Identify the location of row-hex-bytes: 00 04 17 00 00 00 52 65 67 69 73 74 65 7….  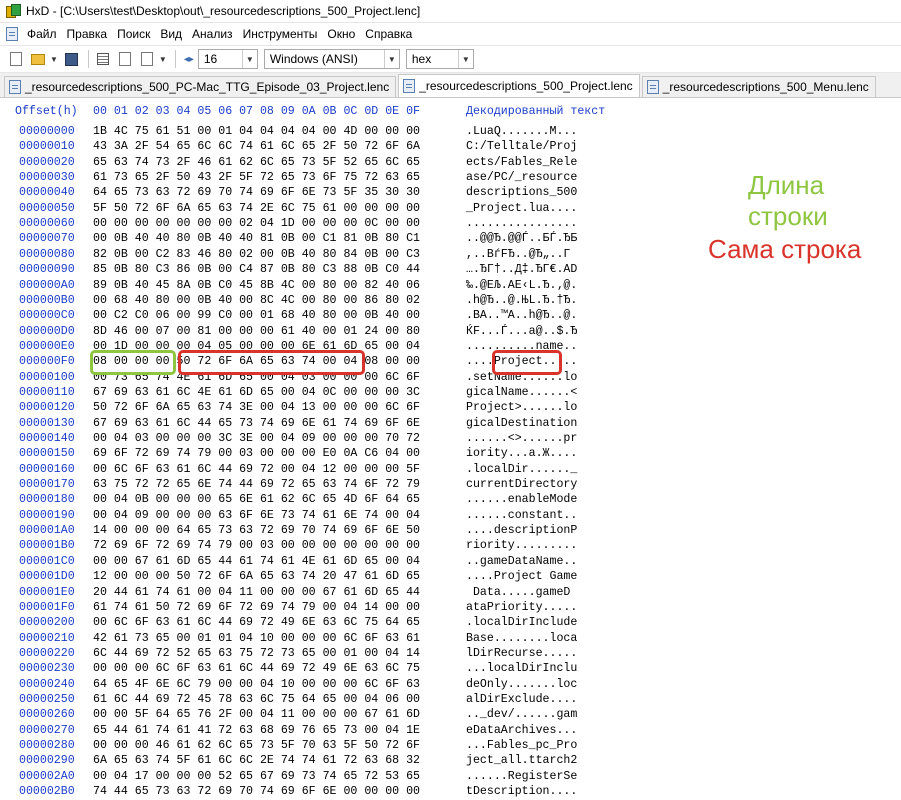
(256, 776).